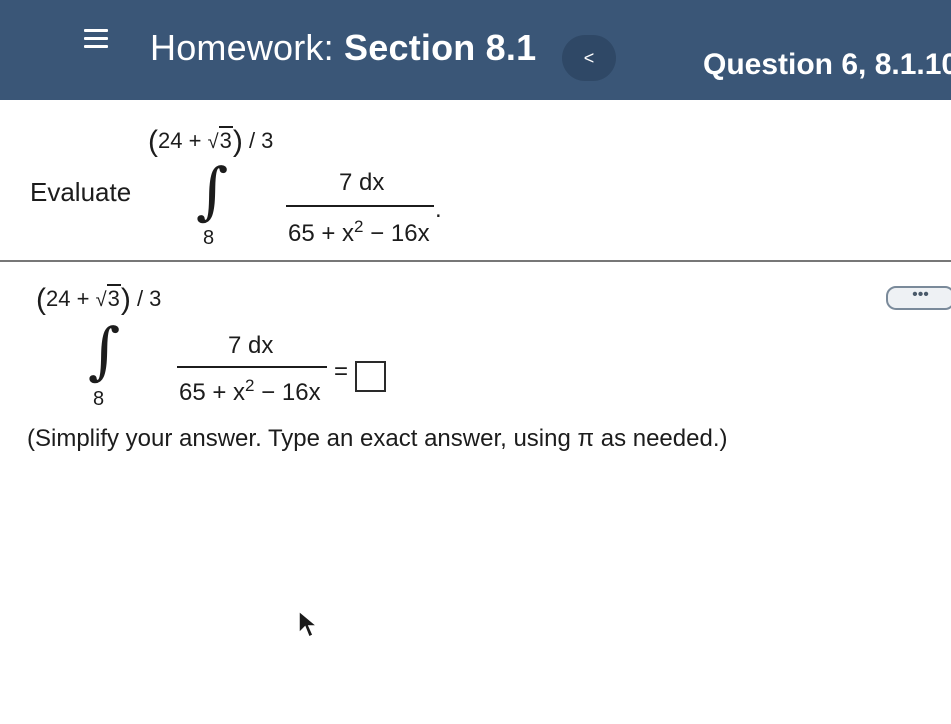  I want to click on section-divider, so click(475, 261).